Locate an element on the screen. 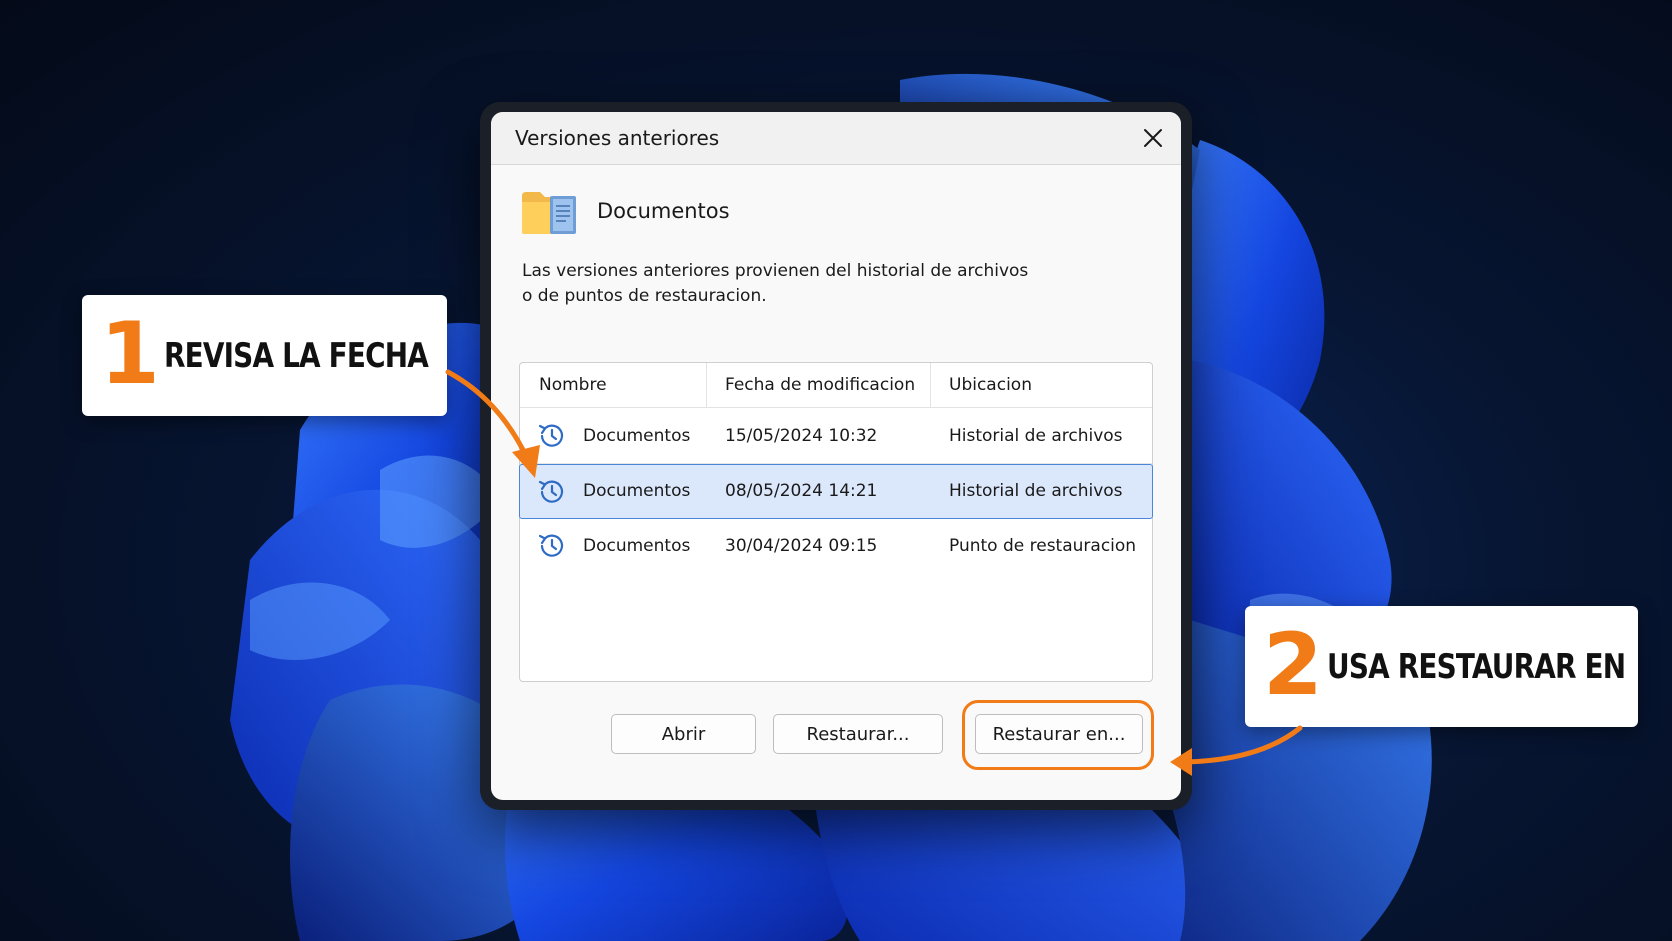 This screenshot has height=941, width=1672. callout-step-1: 1 REVISA LA FECHA is located at coordinates (264, 355).